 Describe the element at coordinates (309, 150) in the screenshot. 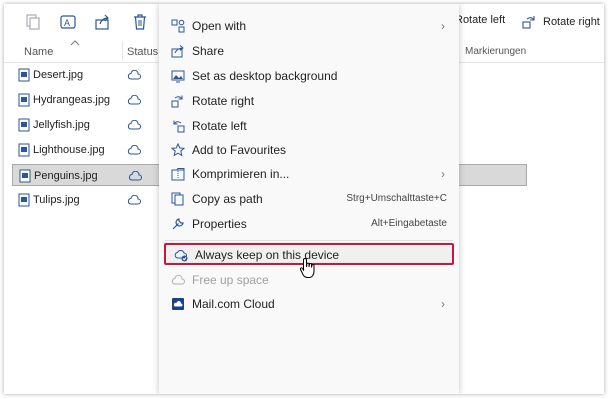

I see `menu-item-add-favourites: Add to Favourites` at that location.